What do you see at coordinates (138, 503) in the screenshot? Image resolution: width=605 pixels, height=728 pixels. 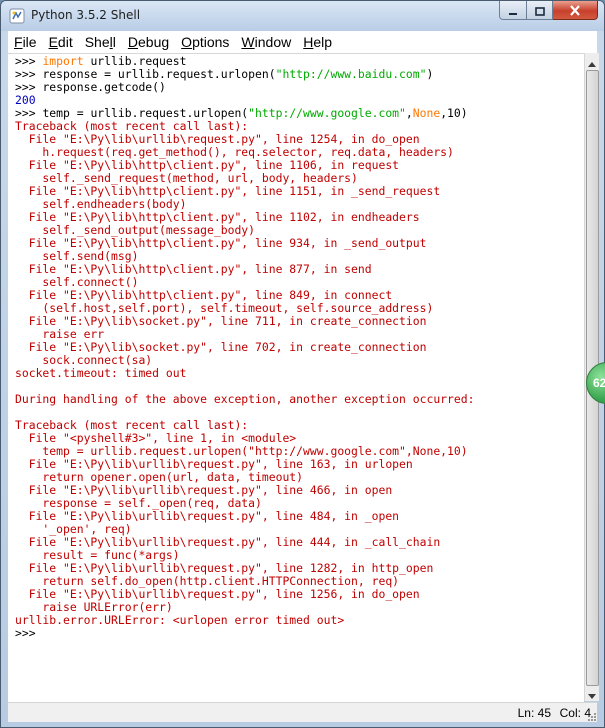 I see `traceback-text: response = self._open(req, data)` at bounding box center [138, 503].